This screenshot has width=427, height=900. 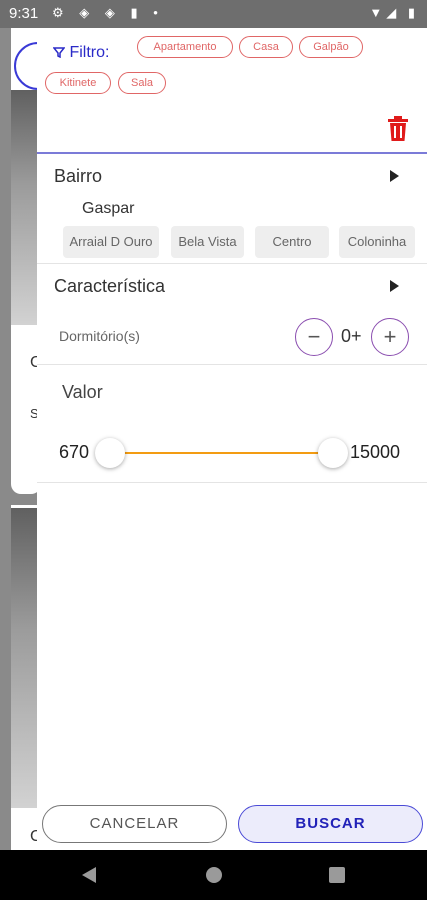 I want to click on bairro-title: Bairro, so click(x=78, y=176).